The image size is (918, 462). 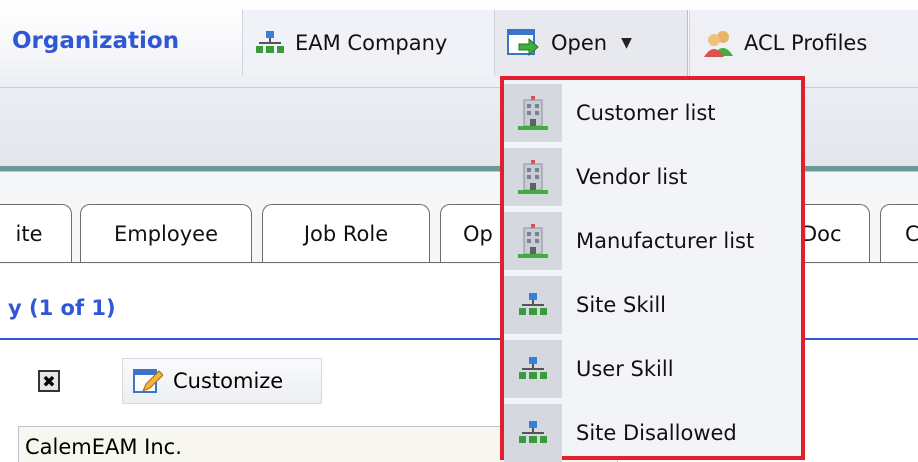 I want to click on acl-profiles-label: ACL Profiles, so click(x=806, y=43).